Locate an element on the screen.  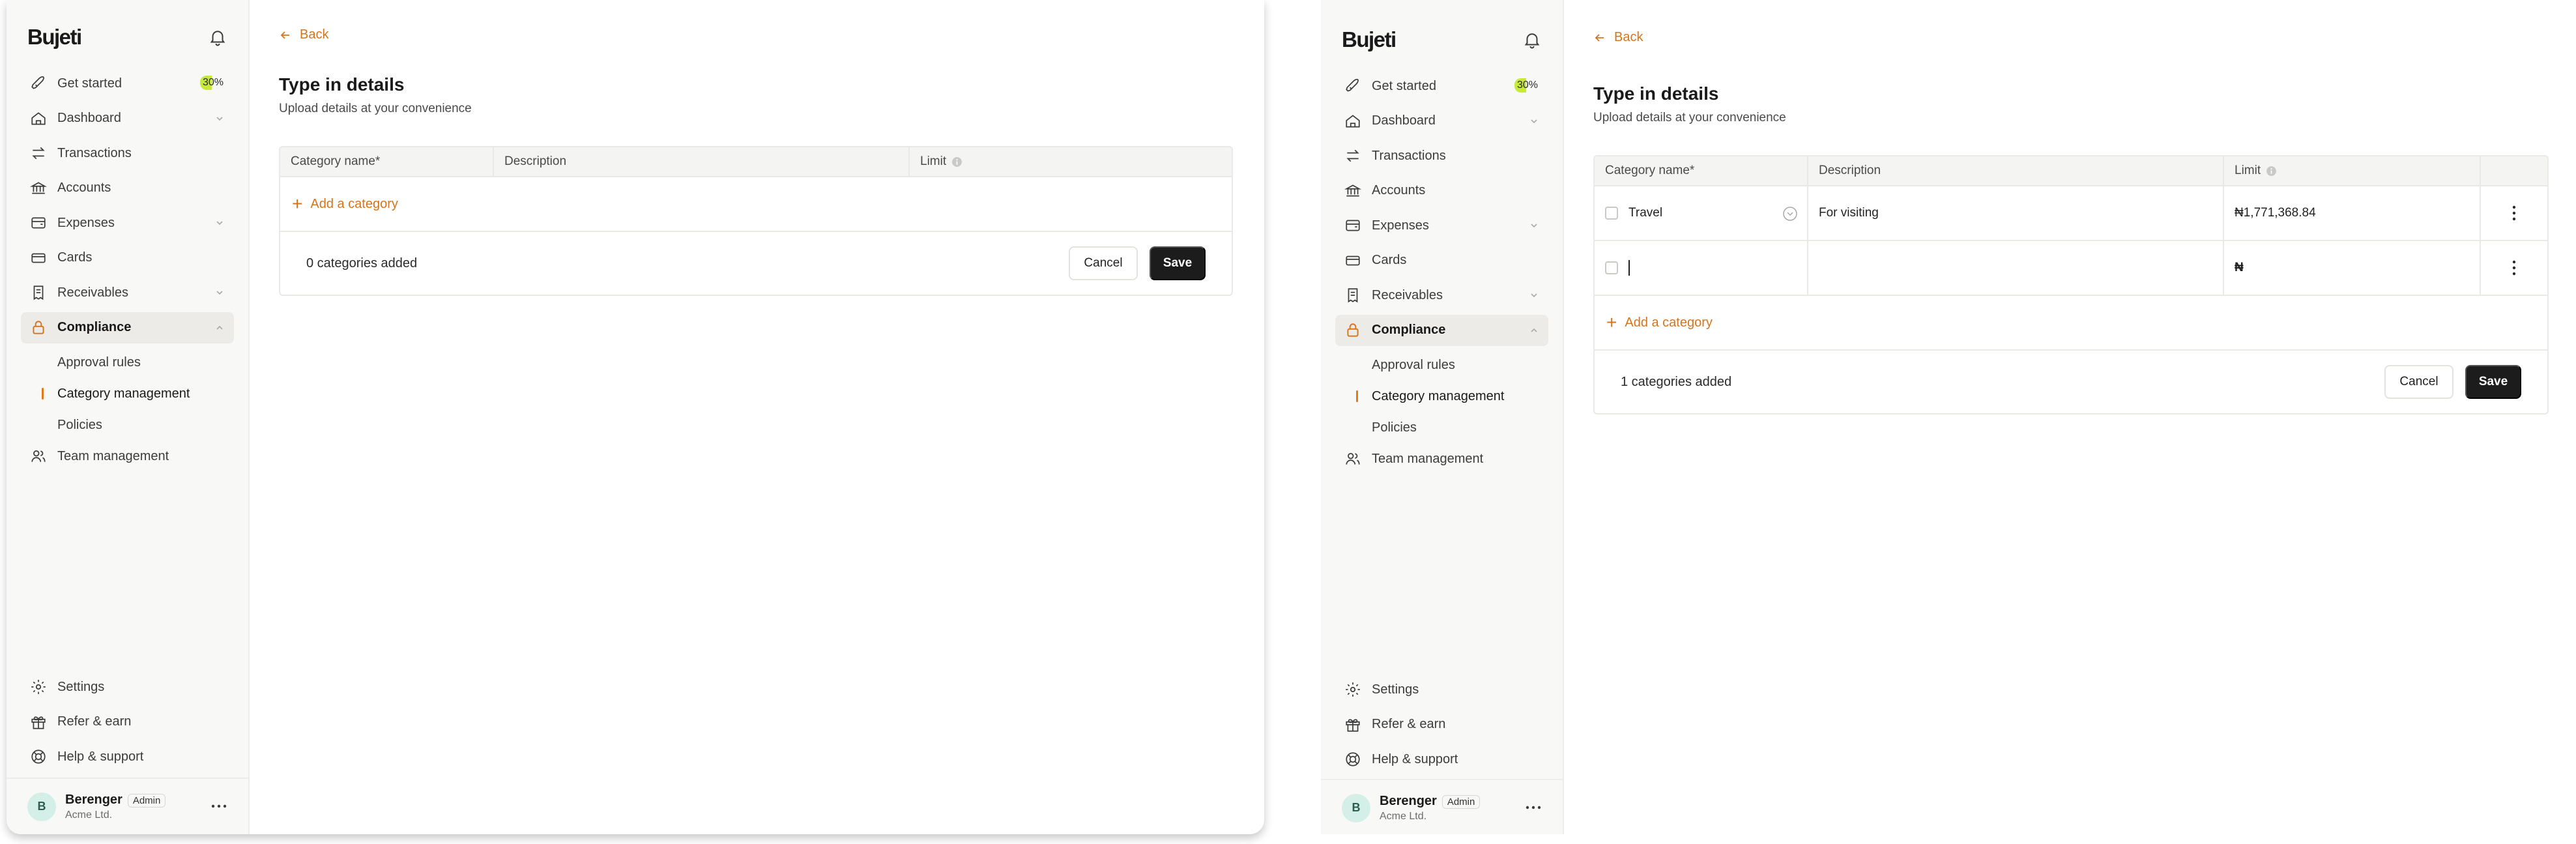
sidebar-item-label: Accounts is located at coordinates (84, 188).